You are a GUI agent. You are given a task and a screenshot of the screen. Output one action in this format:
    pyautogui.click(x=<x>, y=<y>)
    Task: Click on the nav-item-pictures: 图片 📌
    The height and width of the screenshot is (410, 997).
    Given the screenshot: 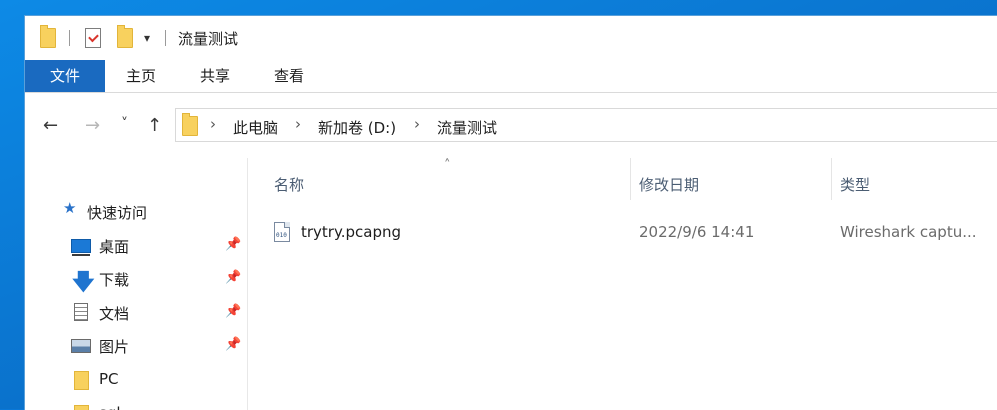 What is the action you would take?
    pyautogui.click(x=136, y=345)
    